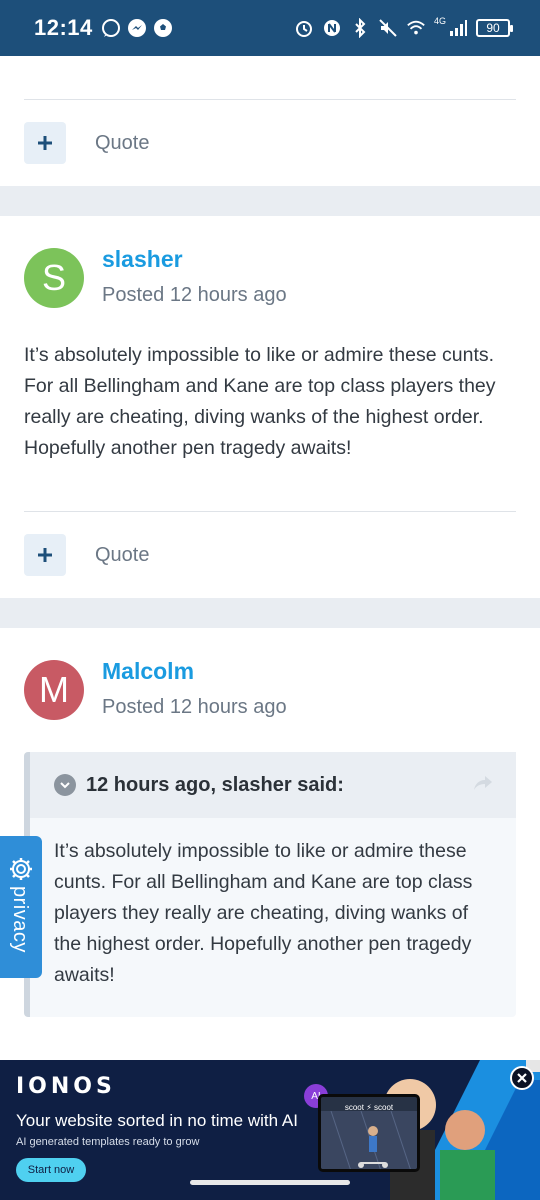  I want to click on quote-citation: 12 hours ago, slasher said:, so click(215, 784).